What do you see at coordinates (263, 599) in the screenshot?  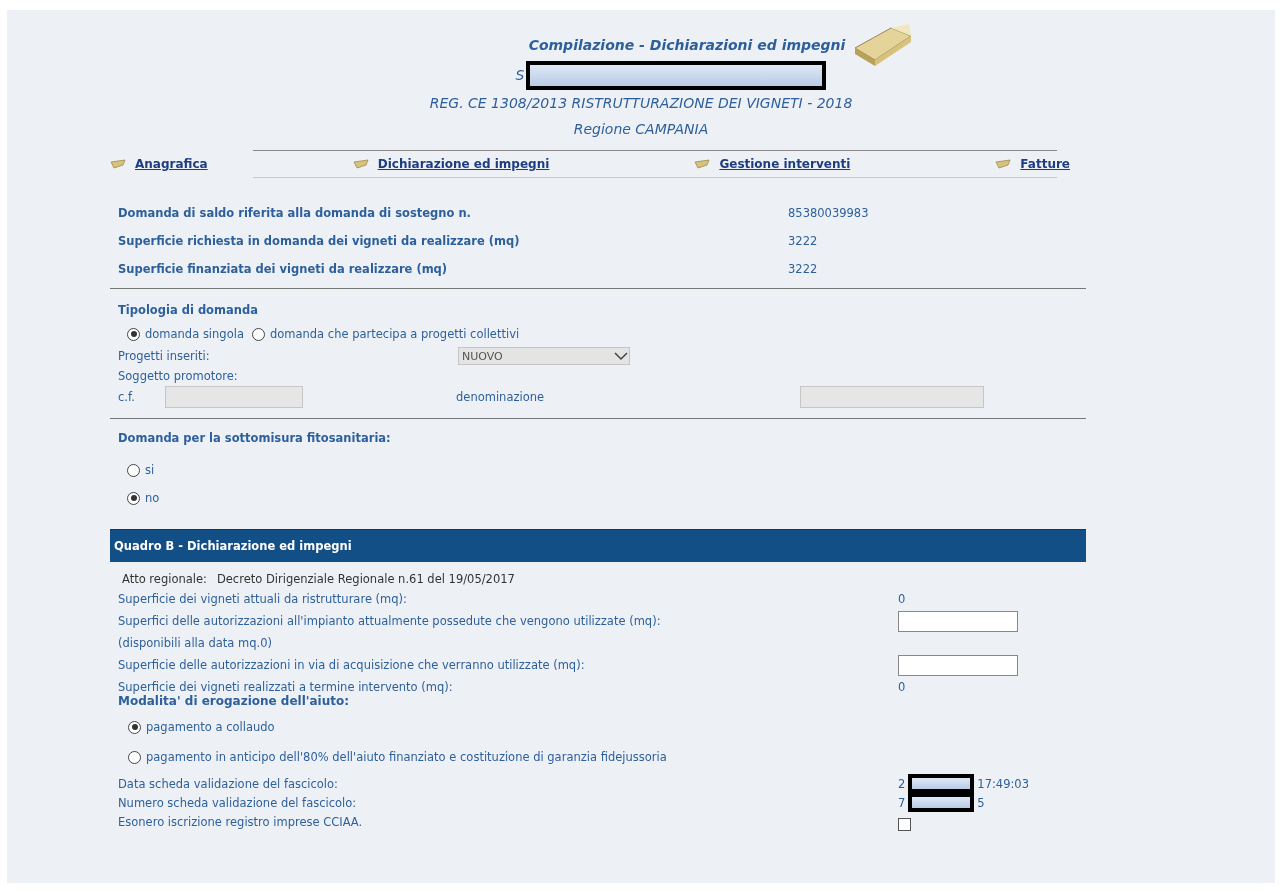 I see `field-label: Superficie dei vigneti attuali da ristrutturare (mq):` at bounding box center [263, 599].